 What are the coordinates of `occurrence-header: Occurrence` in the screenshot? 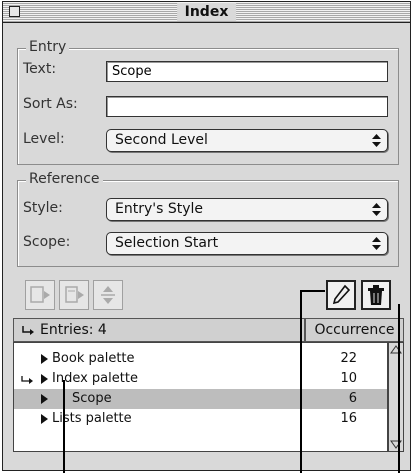 It's located at (354, 330).